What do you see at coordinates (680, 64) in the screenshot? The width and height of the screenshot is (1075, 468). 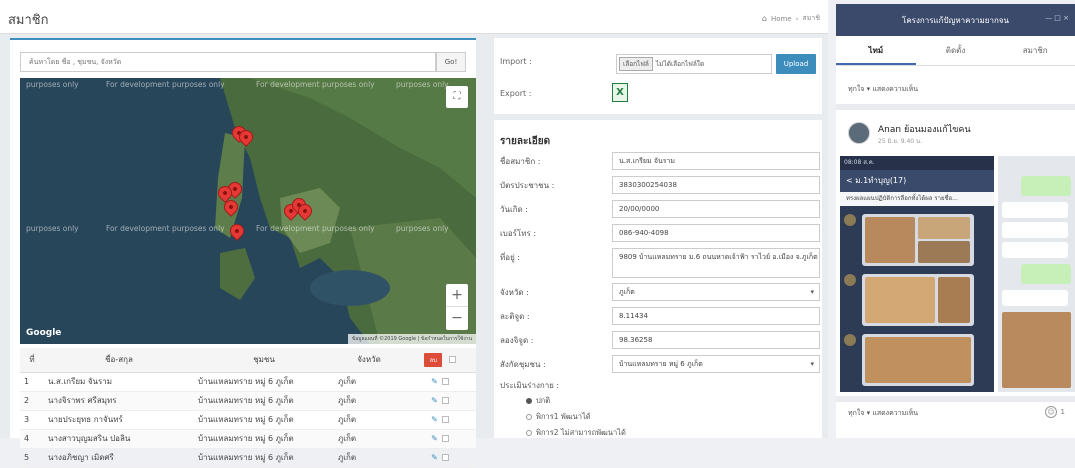 I see `file-status: ไม่ได้เลือกไฟล์ใด` at bounding box center [680, 64].